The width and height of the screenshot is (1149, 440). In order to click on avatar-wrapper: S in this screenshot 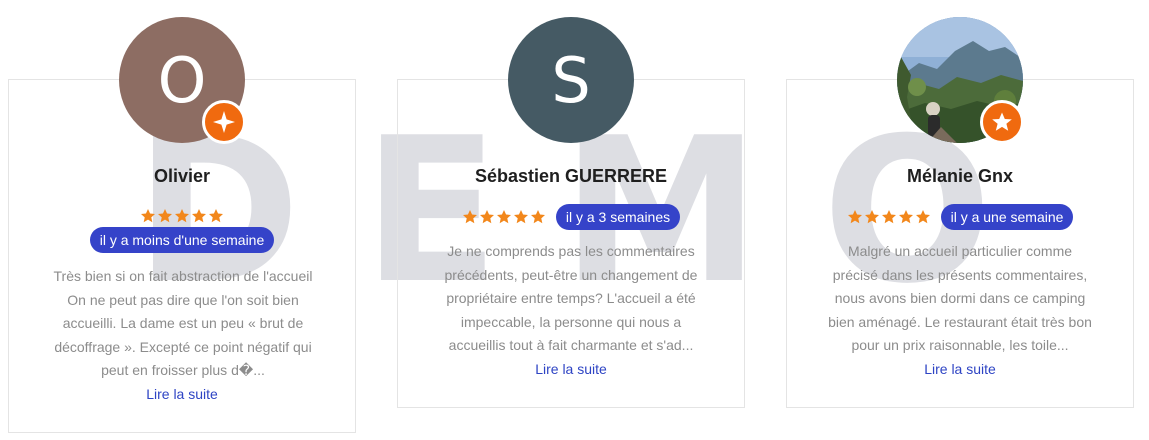, I will do `click(571, 80)`.